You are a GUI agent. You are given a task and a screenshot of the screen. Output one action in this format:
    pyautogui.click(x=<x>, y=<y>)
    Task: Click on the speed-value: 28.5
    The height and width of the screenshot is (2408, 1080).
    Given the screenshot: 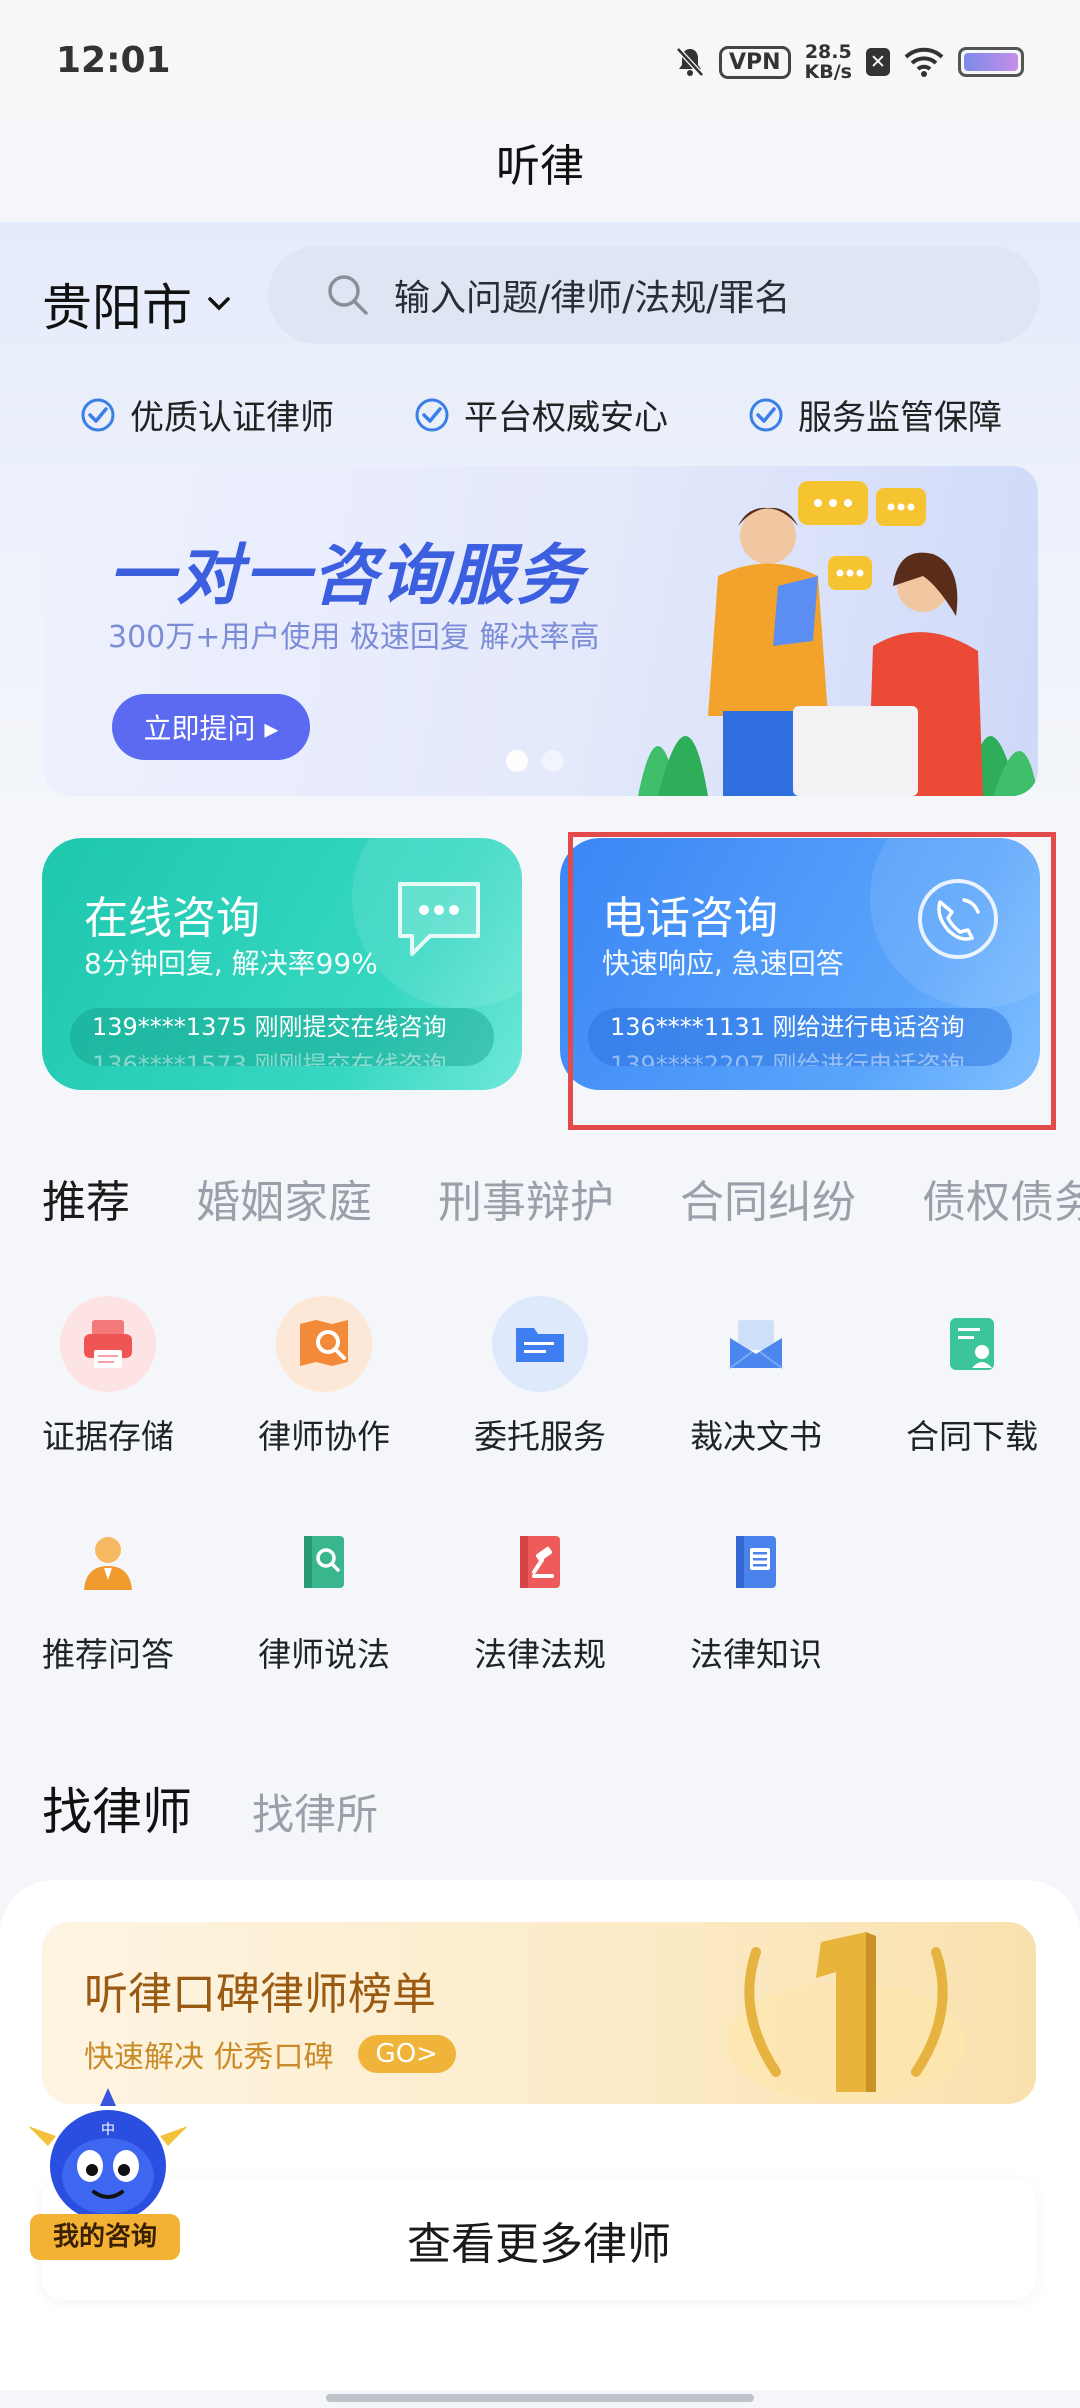 What is the action you would take?
    pyautogui.click(x=828, y=52)
    